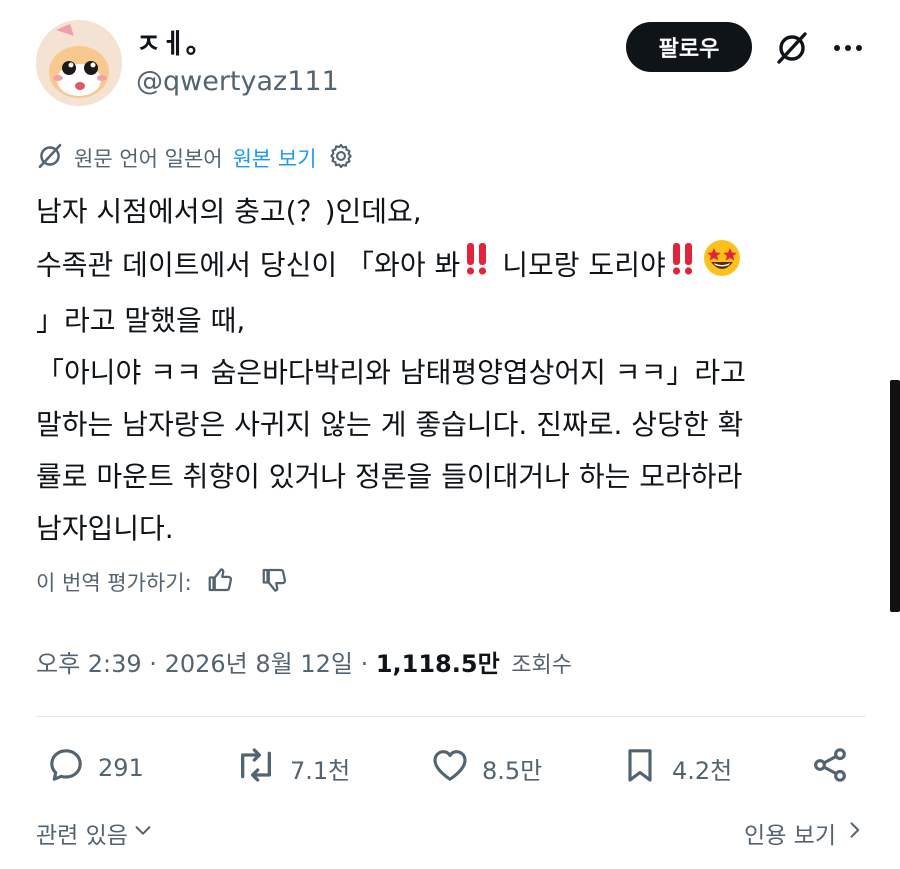  I want to click on share-button, so click(830, 768).